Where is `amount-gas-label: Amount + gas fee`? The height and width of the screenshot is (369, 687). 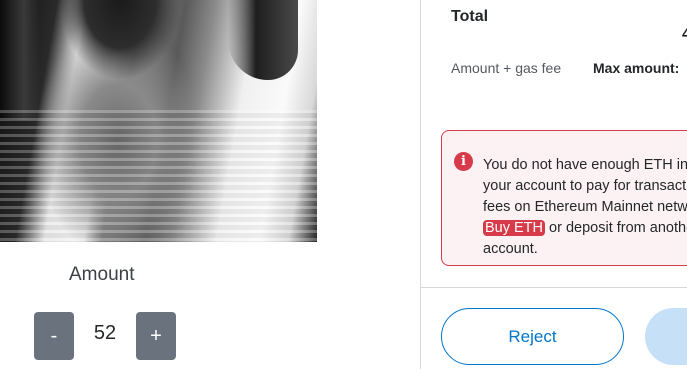 amount-gas-label: Amount + gas fee is located at coordinates (506, 68).